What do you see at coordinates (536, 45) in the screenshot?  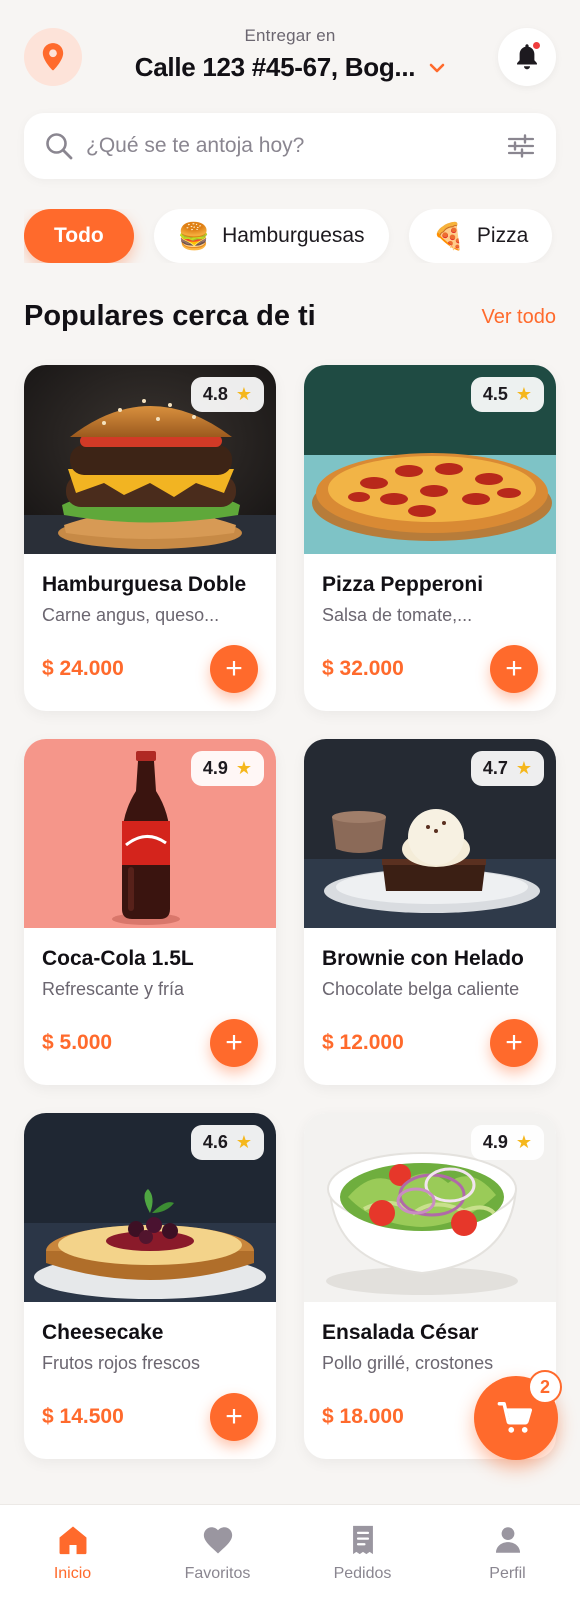 I see `notification-dot` at bounding box center [536, 45].